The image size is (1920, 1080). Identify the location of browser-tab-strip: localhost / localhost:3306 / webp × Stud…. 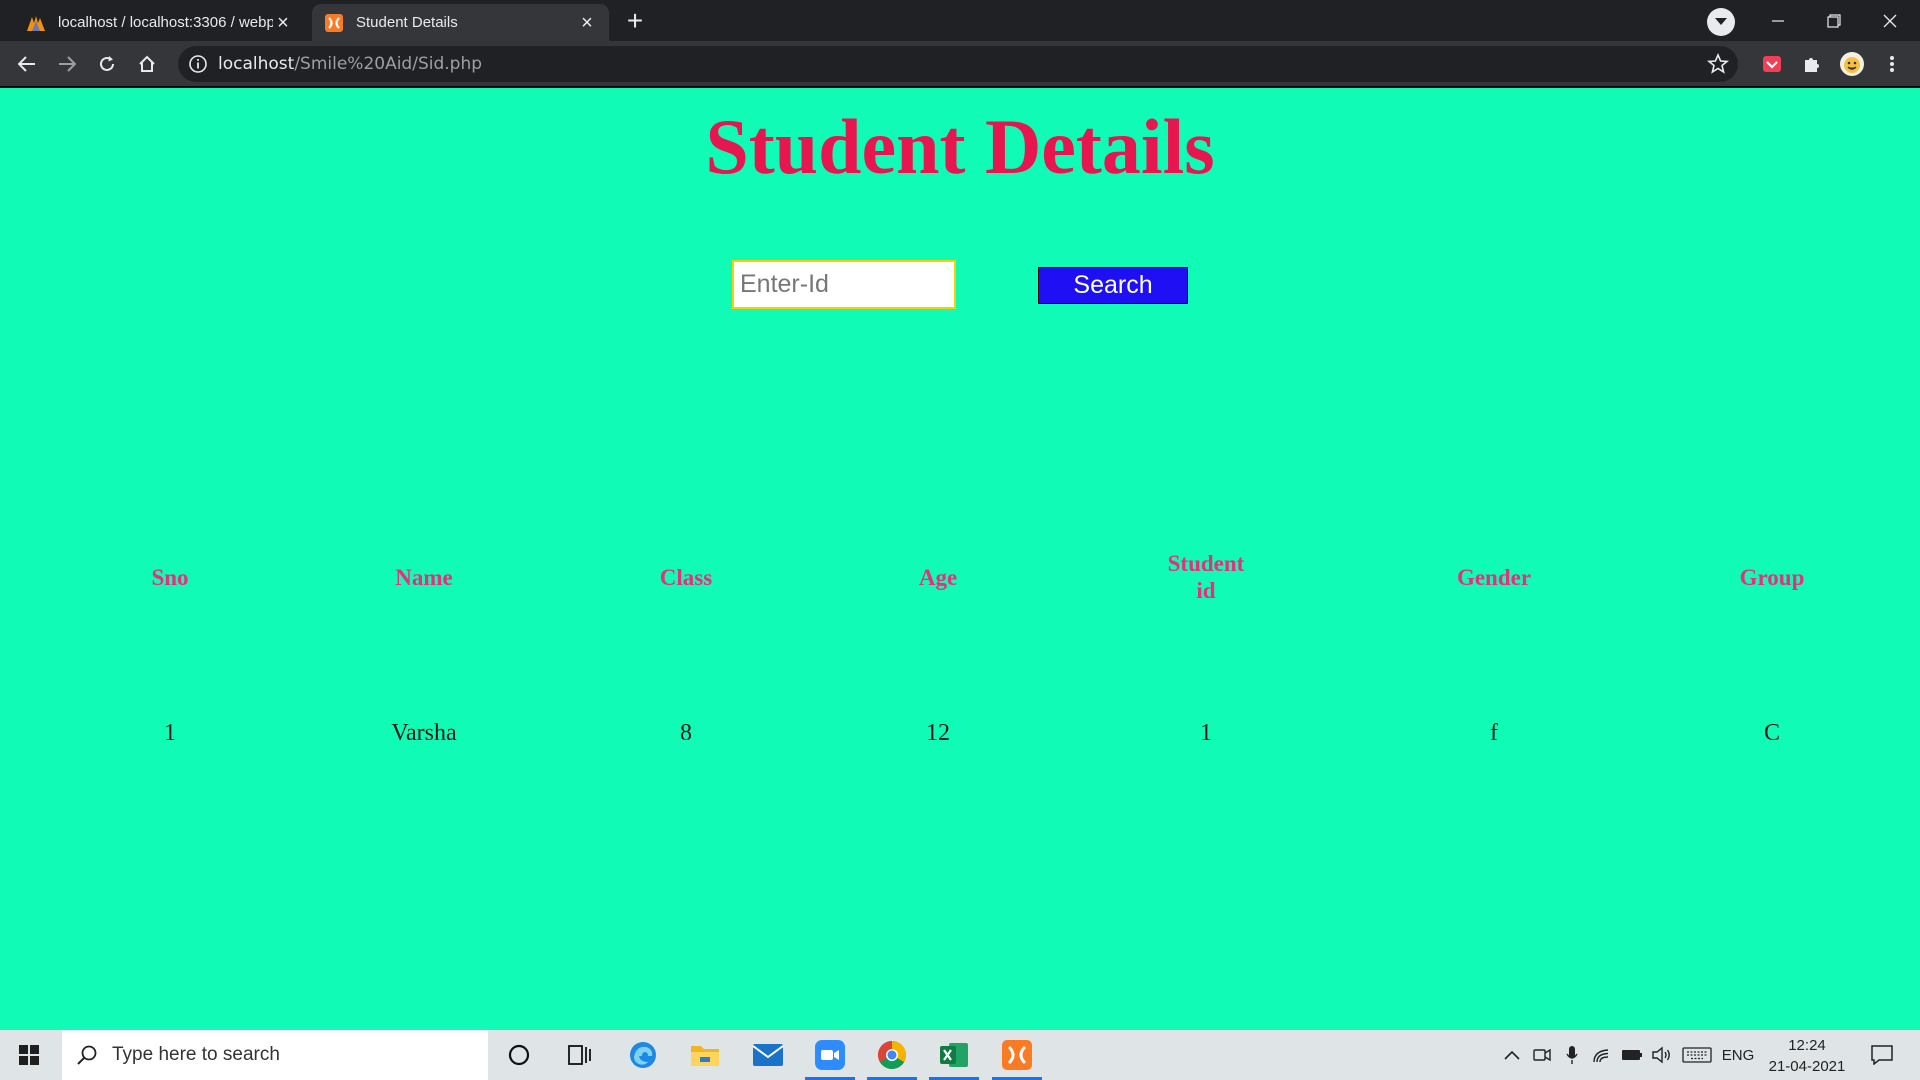
(960, 20).